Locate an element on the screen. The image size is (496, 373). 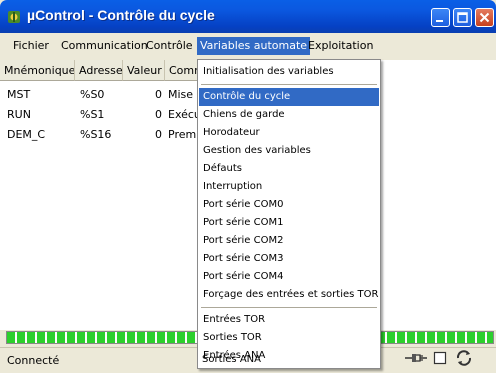
row-comment: Mise s is located at coordinates (183, 94).